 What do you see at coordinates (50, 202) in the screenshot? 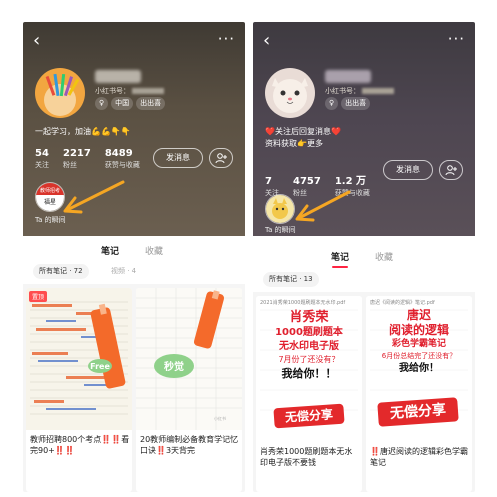
I see `svg-text: 福星` at bounding box center [50, 202].